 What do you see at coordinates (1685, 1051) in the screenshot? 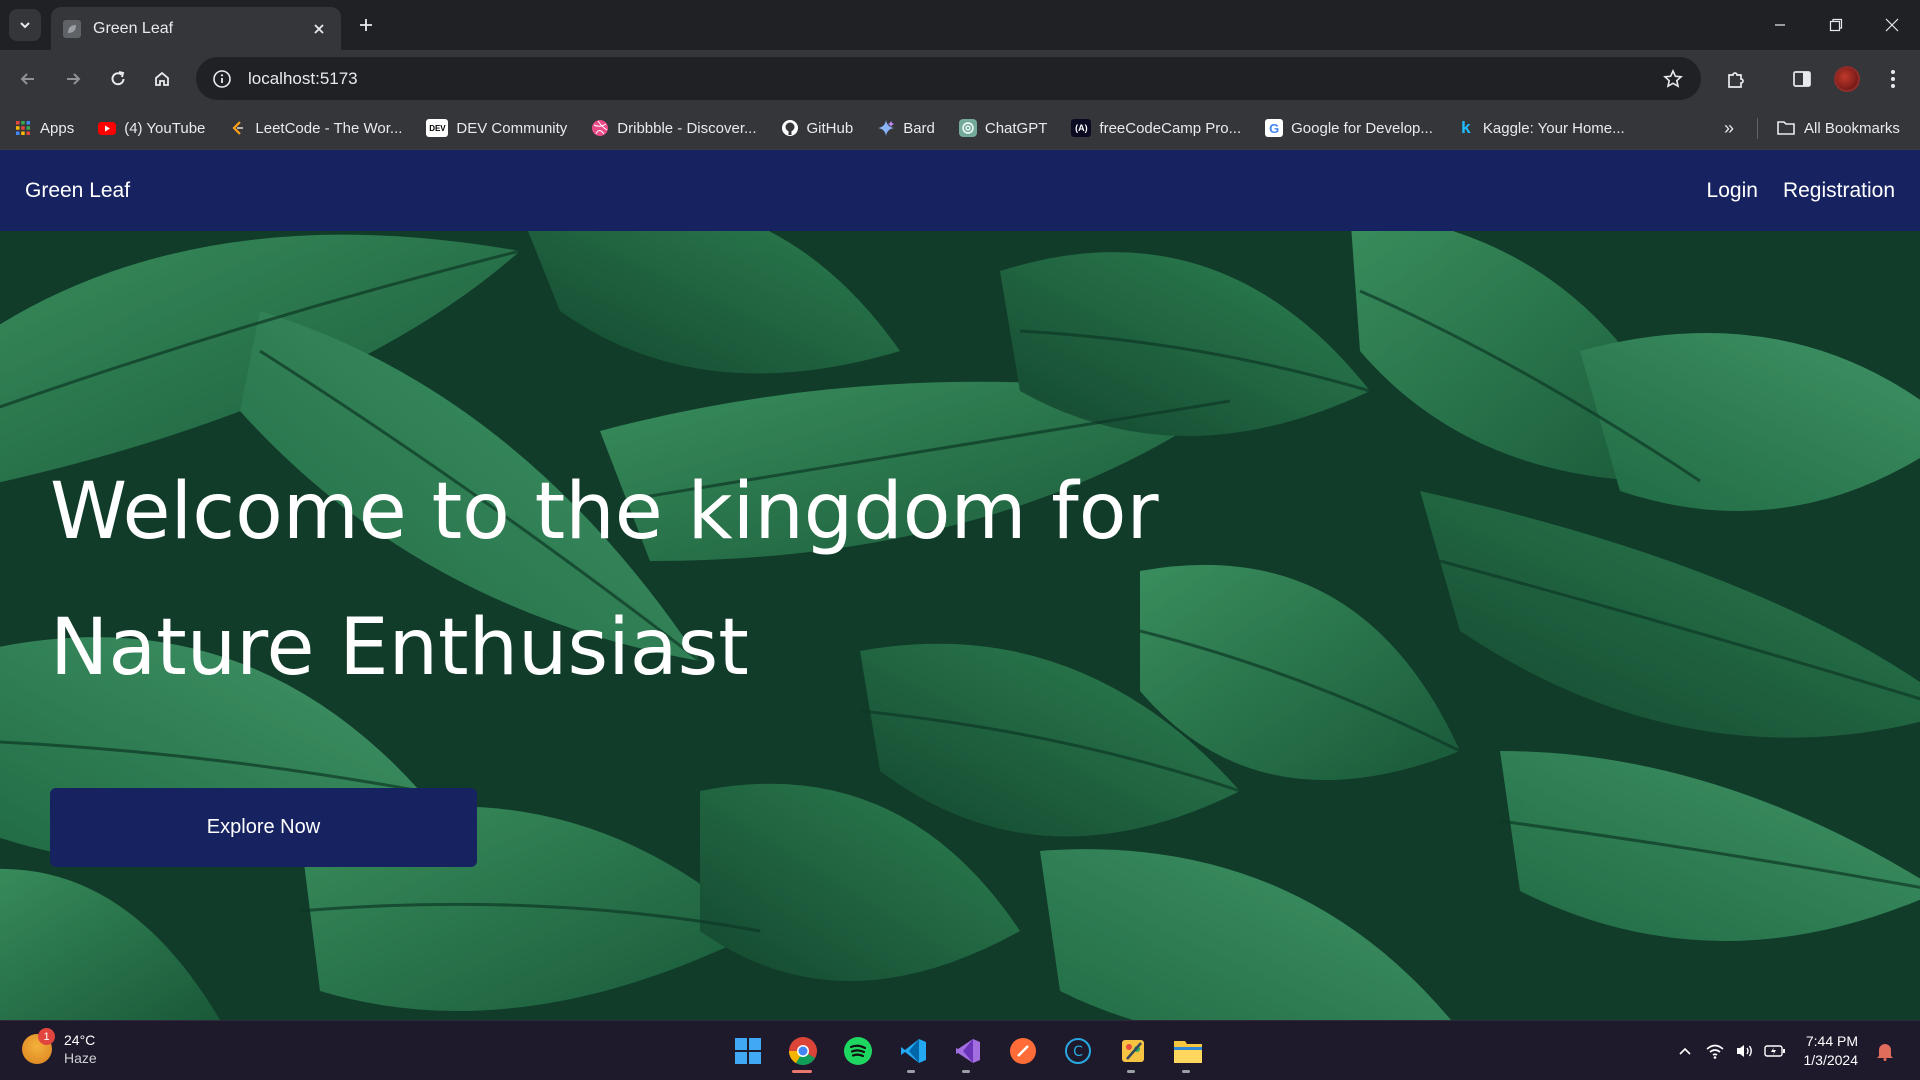
I see `show-hidden-icons-chevron-icon` at bounding box center [1685, 1051].